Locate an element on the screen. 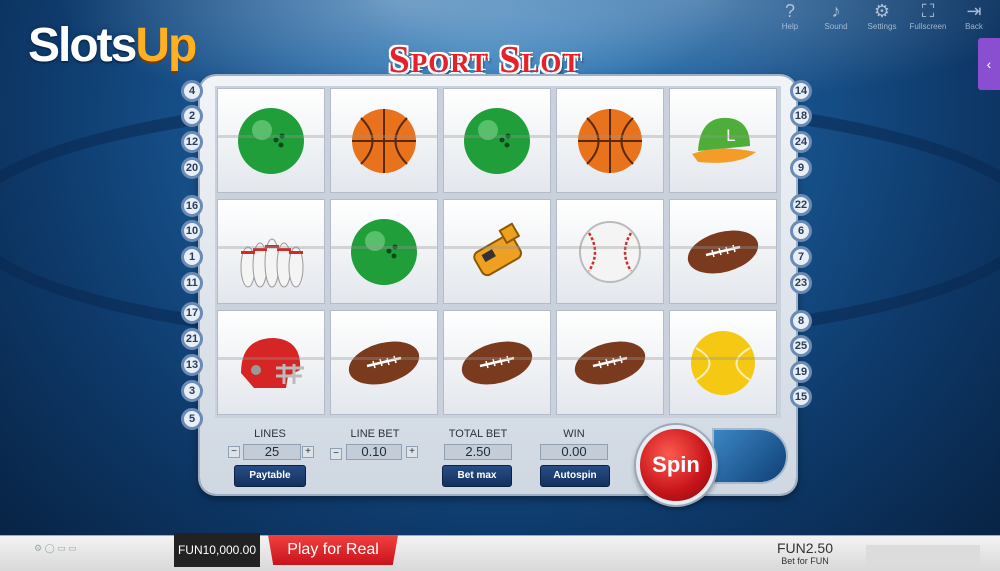  payline-badge-9: 9 is located at coordinates (801, 168).